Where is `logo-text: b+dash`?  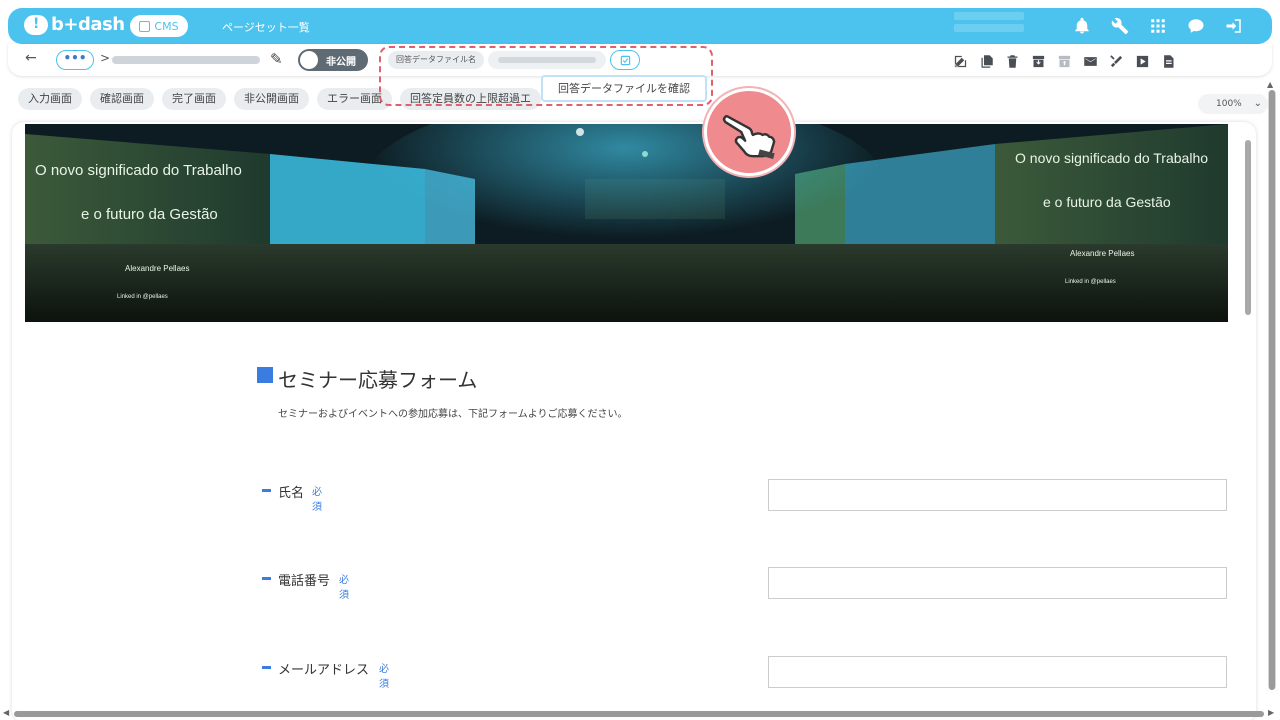
logo-text: b+dash is located at coordinates (88, 24).